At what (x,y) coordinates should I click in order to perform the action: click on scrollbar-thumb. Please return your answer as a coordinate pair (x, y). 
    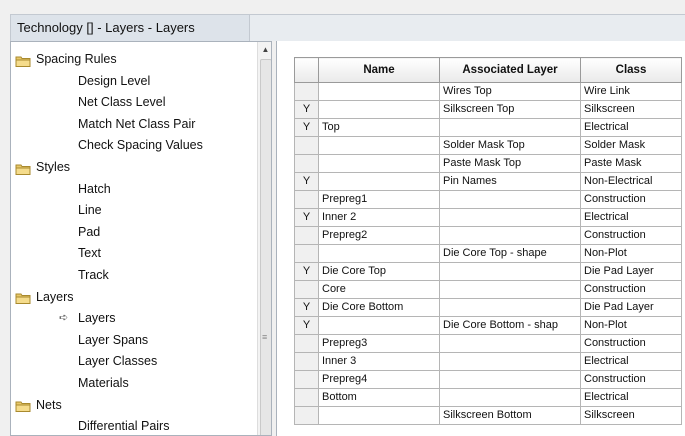
    Looking at the image, I should click on (265, 247).